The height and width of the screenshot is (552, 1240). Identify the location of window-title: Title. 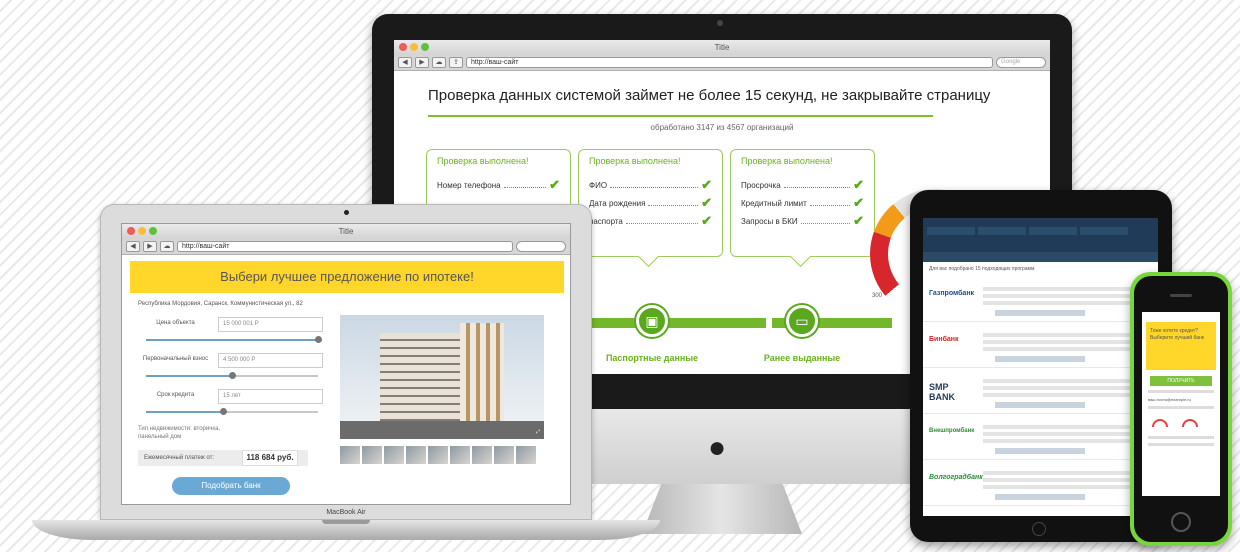
(346, 231).